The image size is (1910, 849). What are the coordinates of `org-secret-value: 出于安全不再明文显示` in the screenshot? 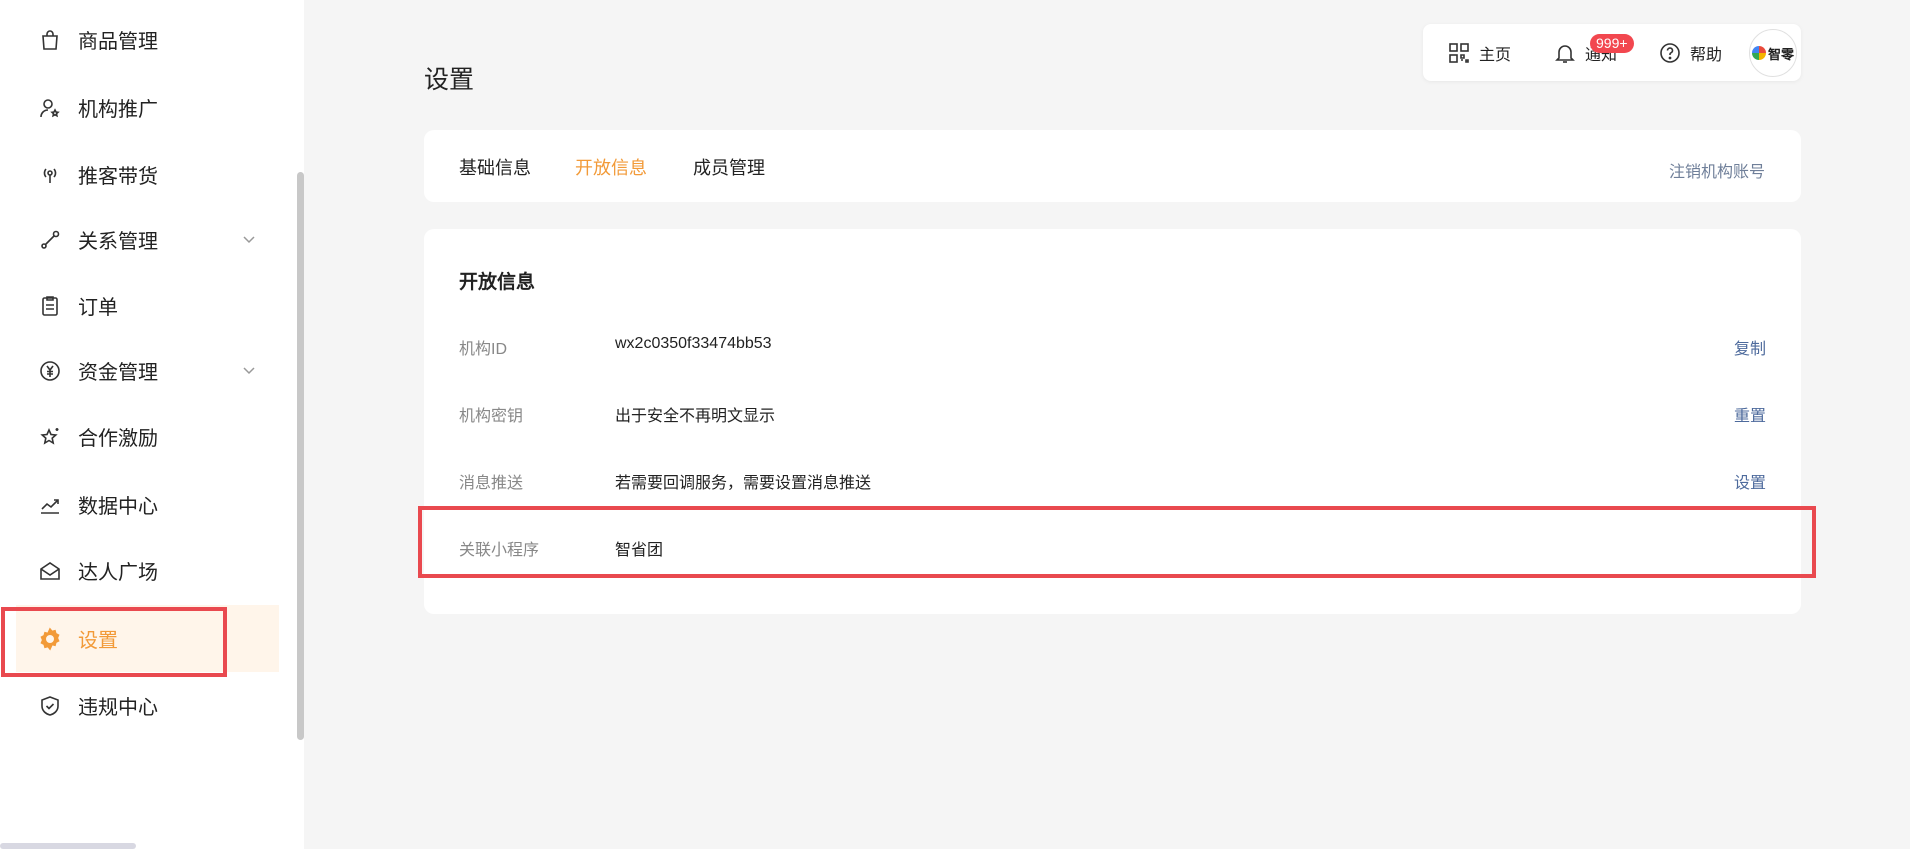 It's located at (695, 416).